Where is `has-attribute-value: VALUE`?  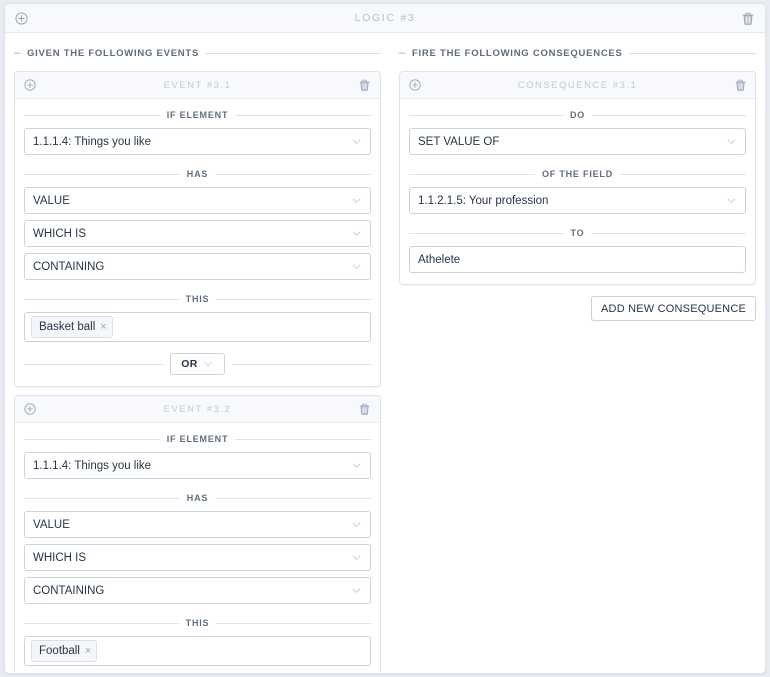 has-attribute-value: VALUE is located at coordinates (51, 524).